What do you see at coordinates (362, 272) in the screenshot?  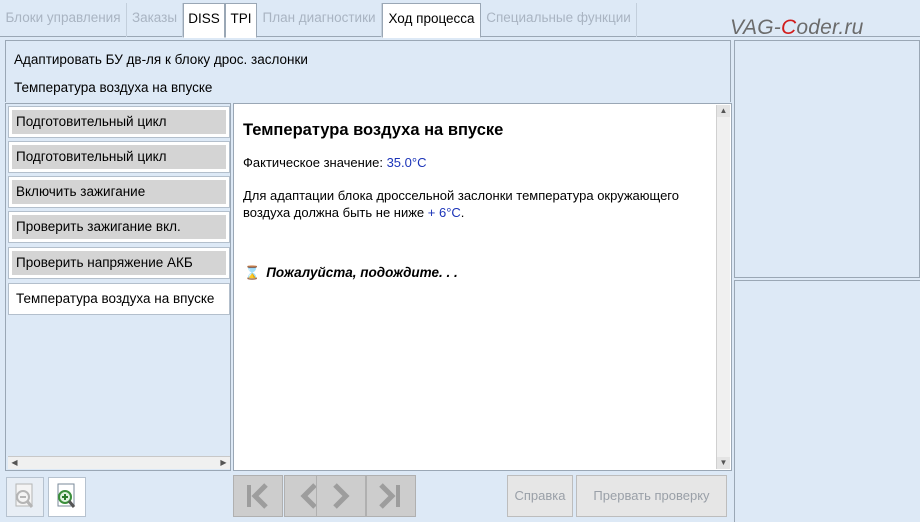 I see `wait-text: Пожалуйста, подождите. . .` at bounding box center [362, 272].